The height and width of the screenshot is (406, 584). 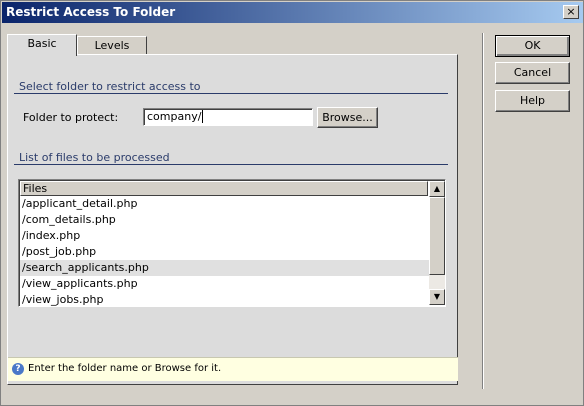 What do you see at coordinates (225, 236) in the screenshot?
I see `list-item: /index.php` at bounding box center [225, 236].